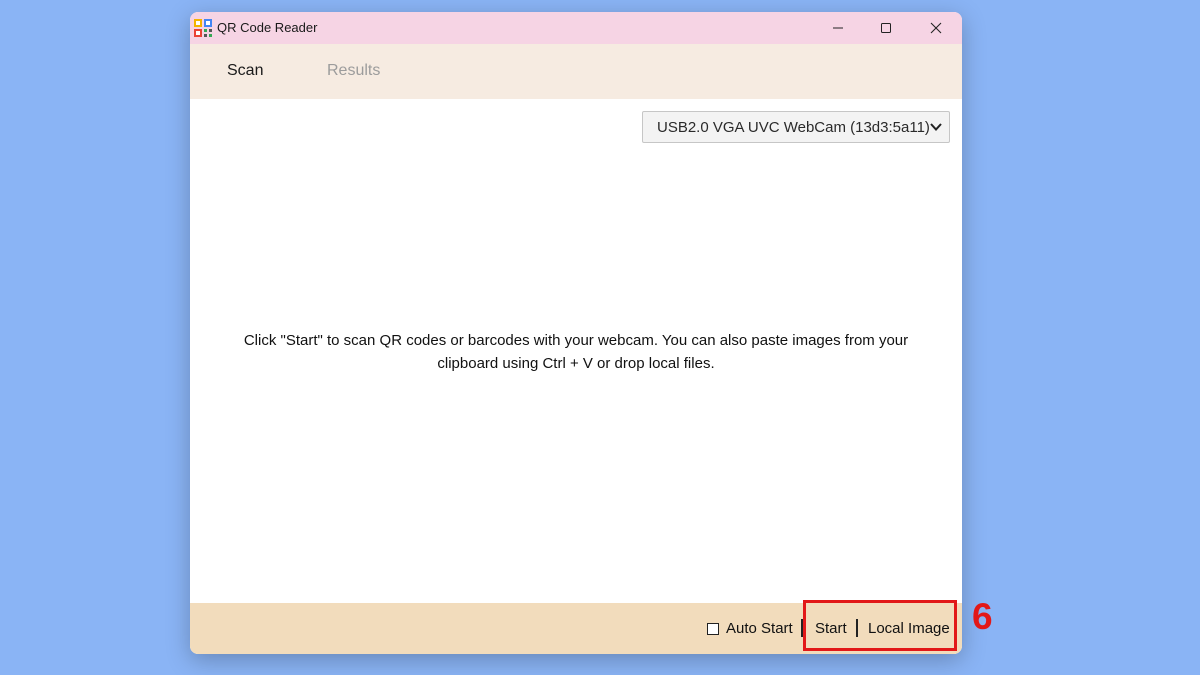 The width and height of the screenshot is (1200, 675). I want to click on minimize-icon, so click(838, 28).